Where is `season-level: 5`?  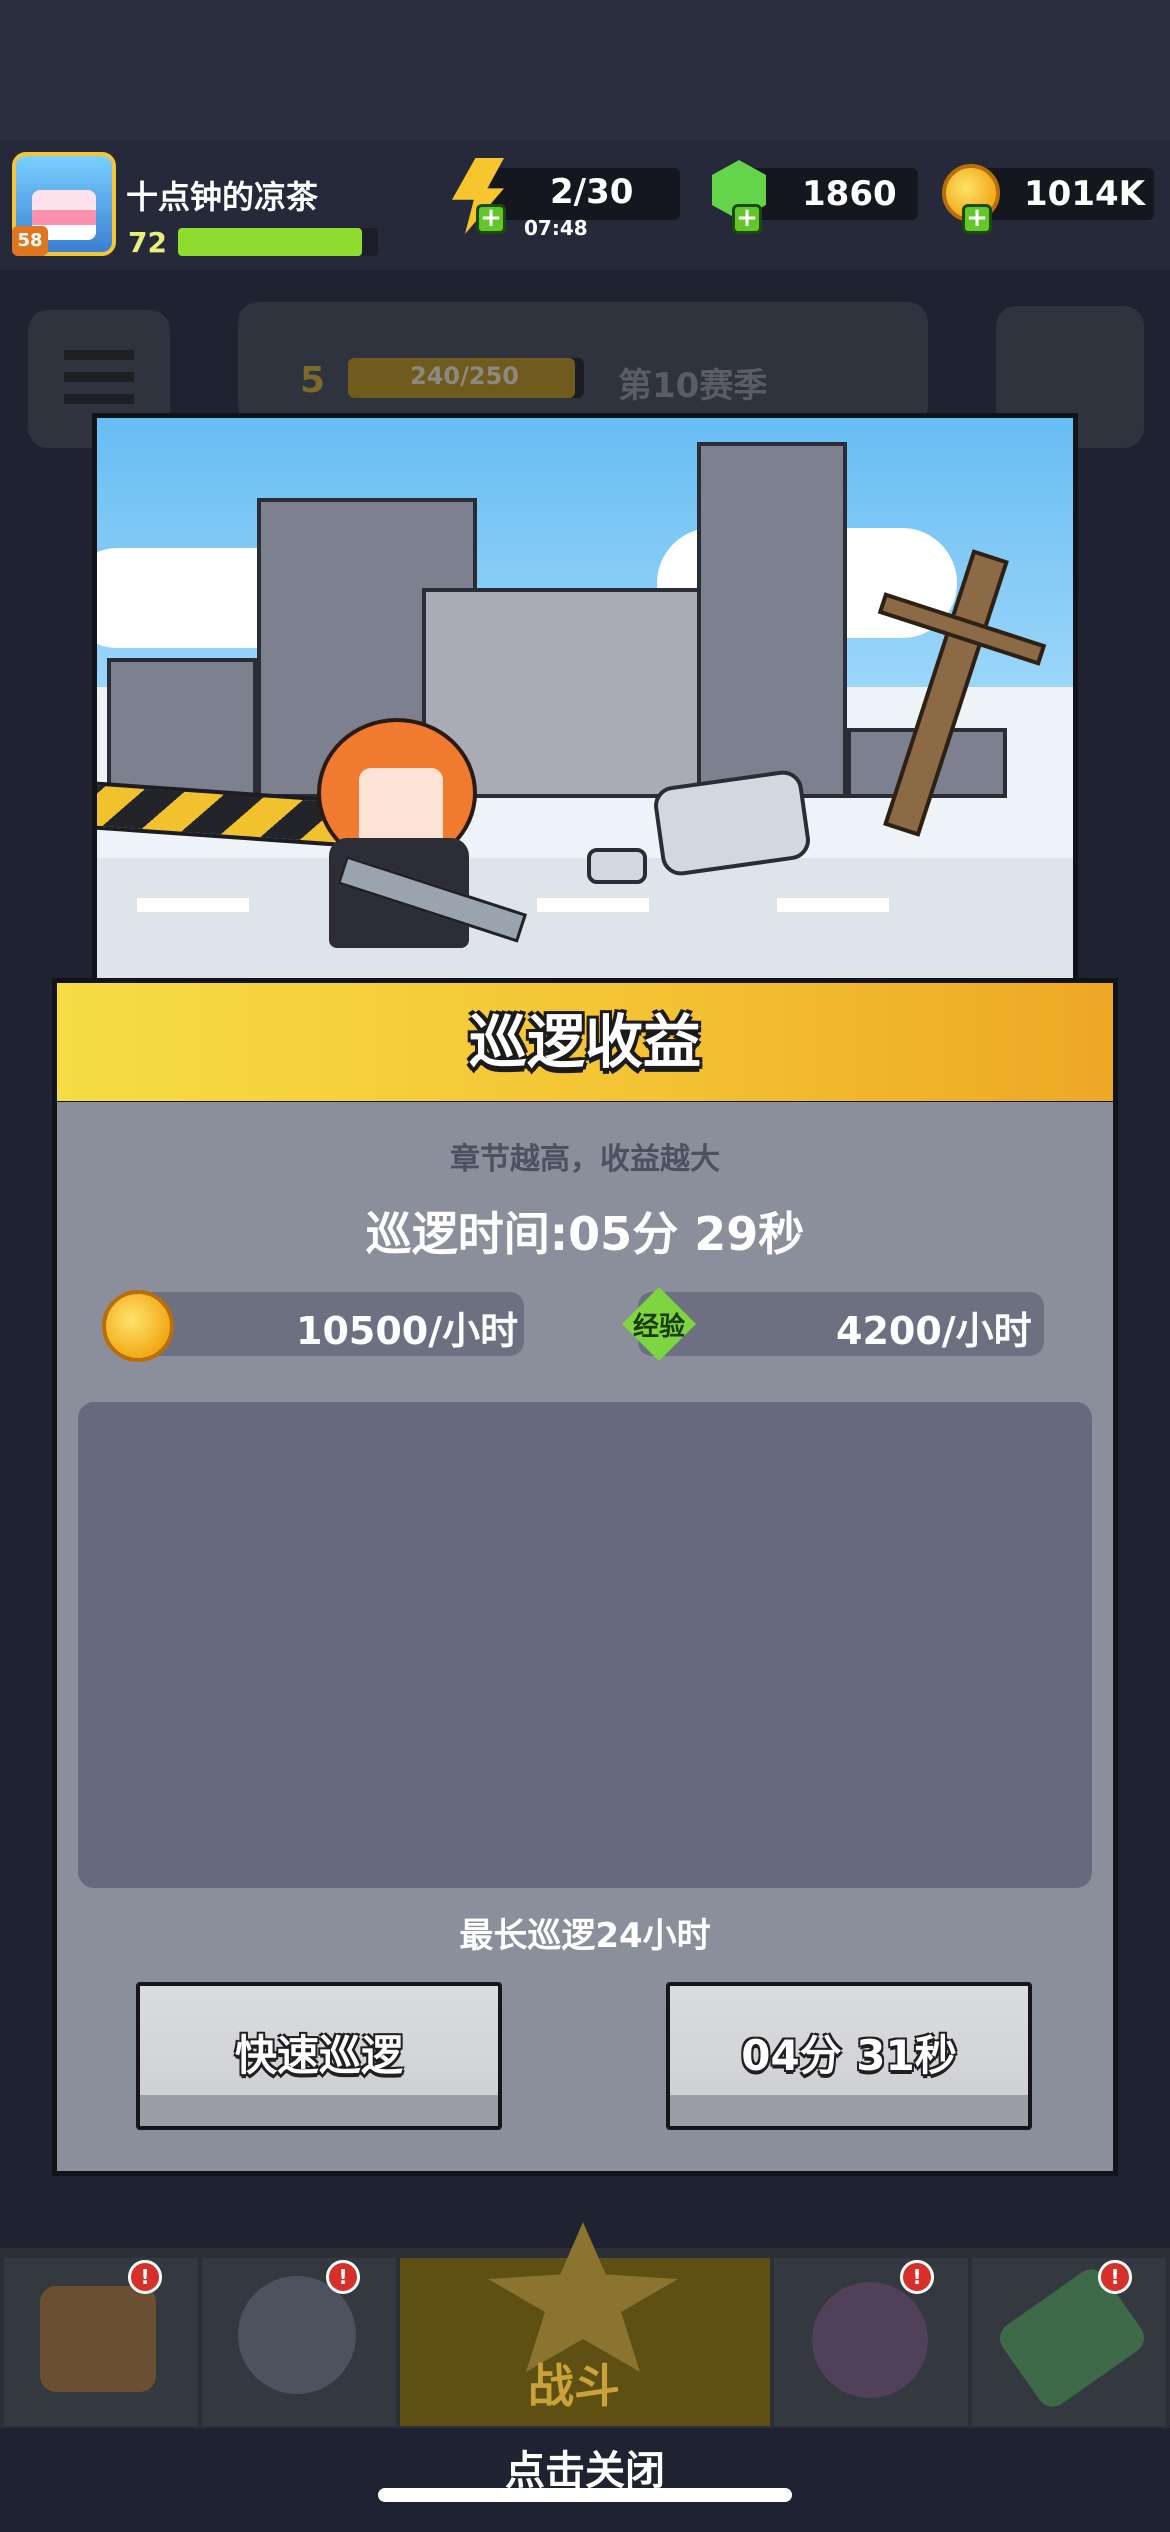 season-level: 5 is located at coordinates (313, 380).